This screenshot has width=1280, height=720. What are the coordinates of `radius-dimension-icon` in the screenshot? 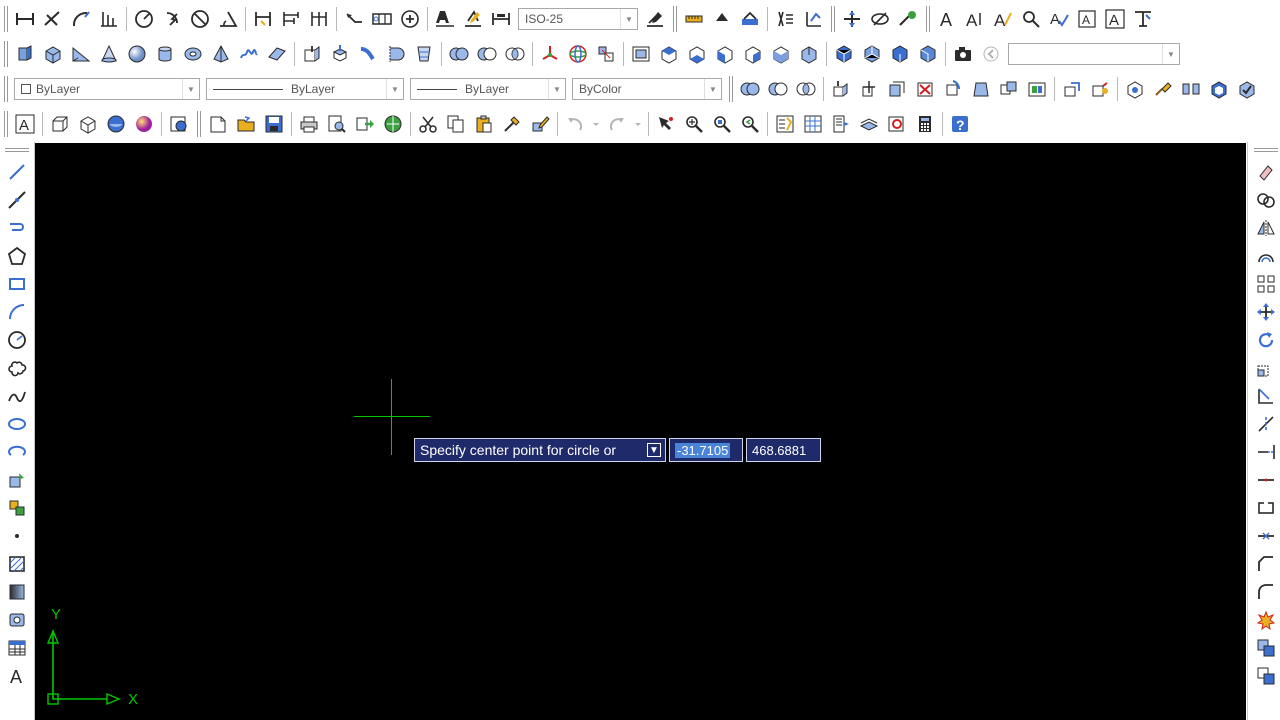 It's located at (144, 19).